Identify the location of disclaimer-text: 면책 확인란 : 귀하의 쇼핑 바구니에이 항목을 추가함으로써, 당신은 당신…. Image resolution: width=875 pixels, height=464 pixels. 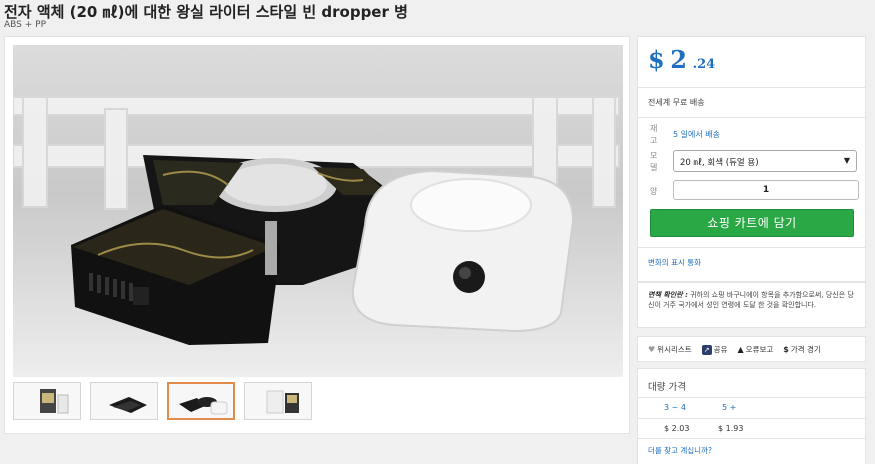
(754, 300).